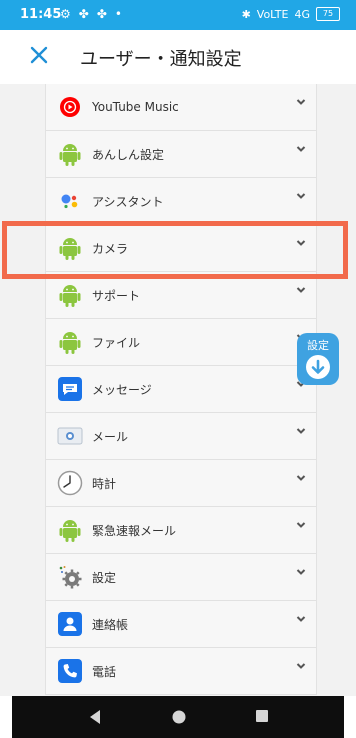  What do you see at coordinates (116, 342) in the screenshot?
I see `list-item-label: ファイル` at bounding box center [116, 342].